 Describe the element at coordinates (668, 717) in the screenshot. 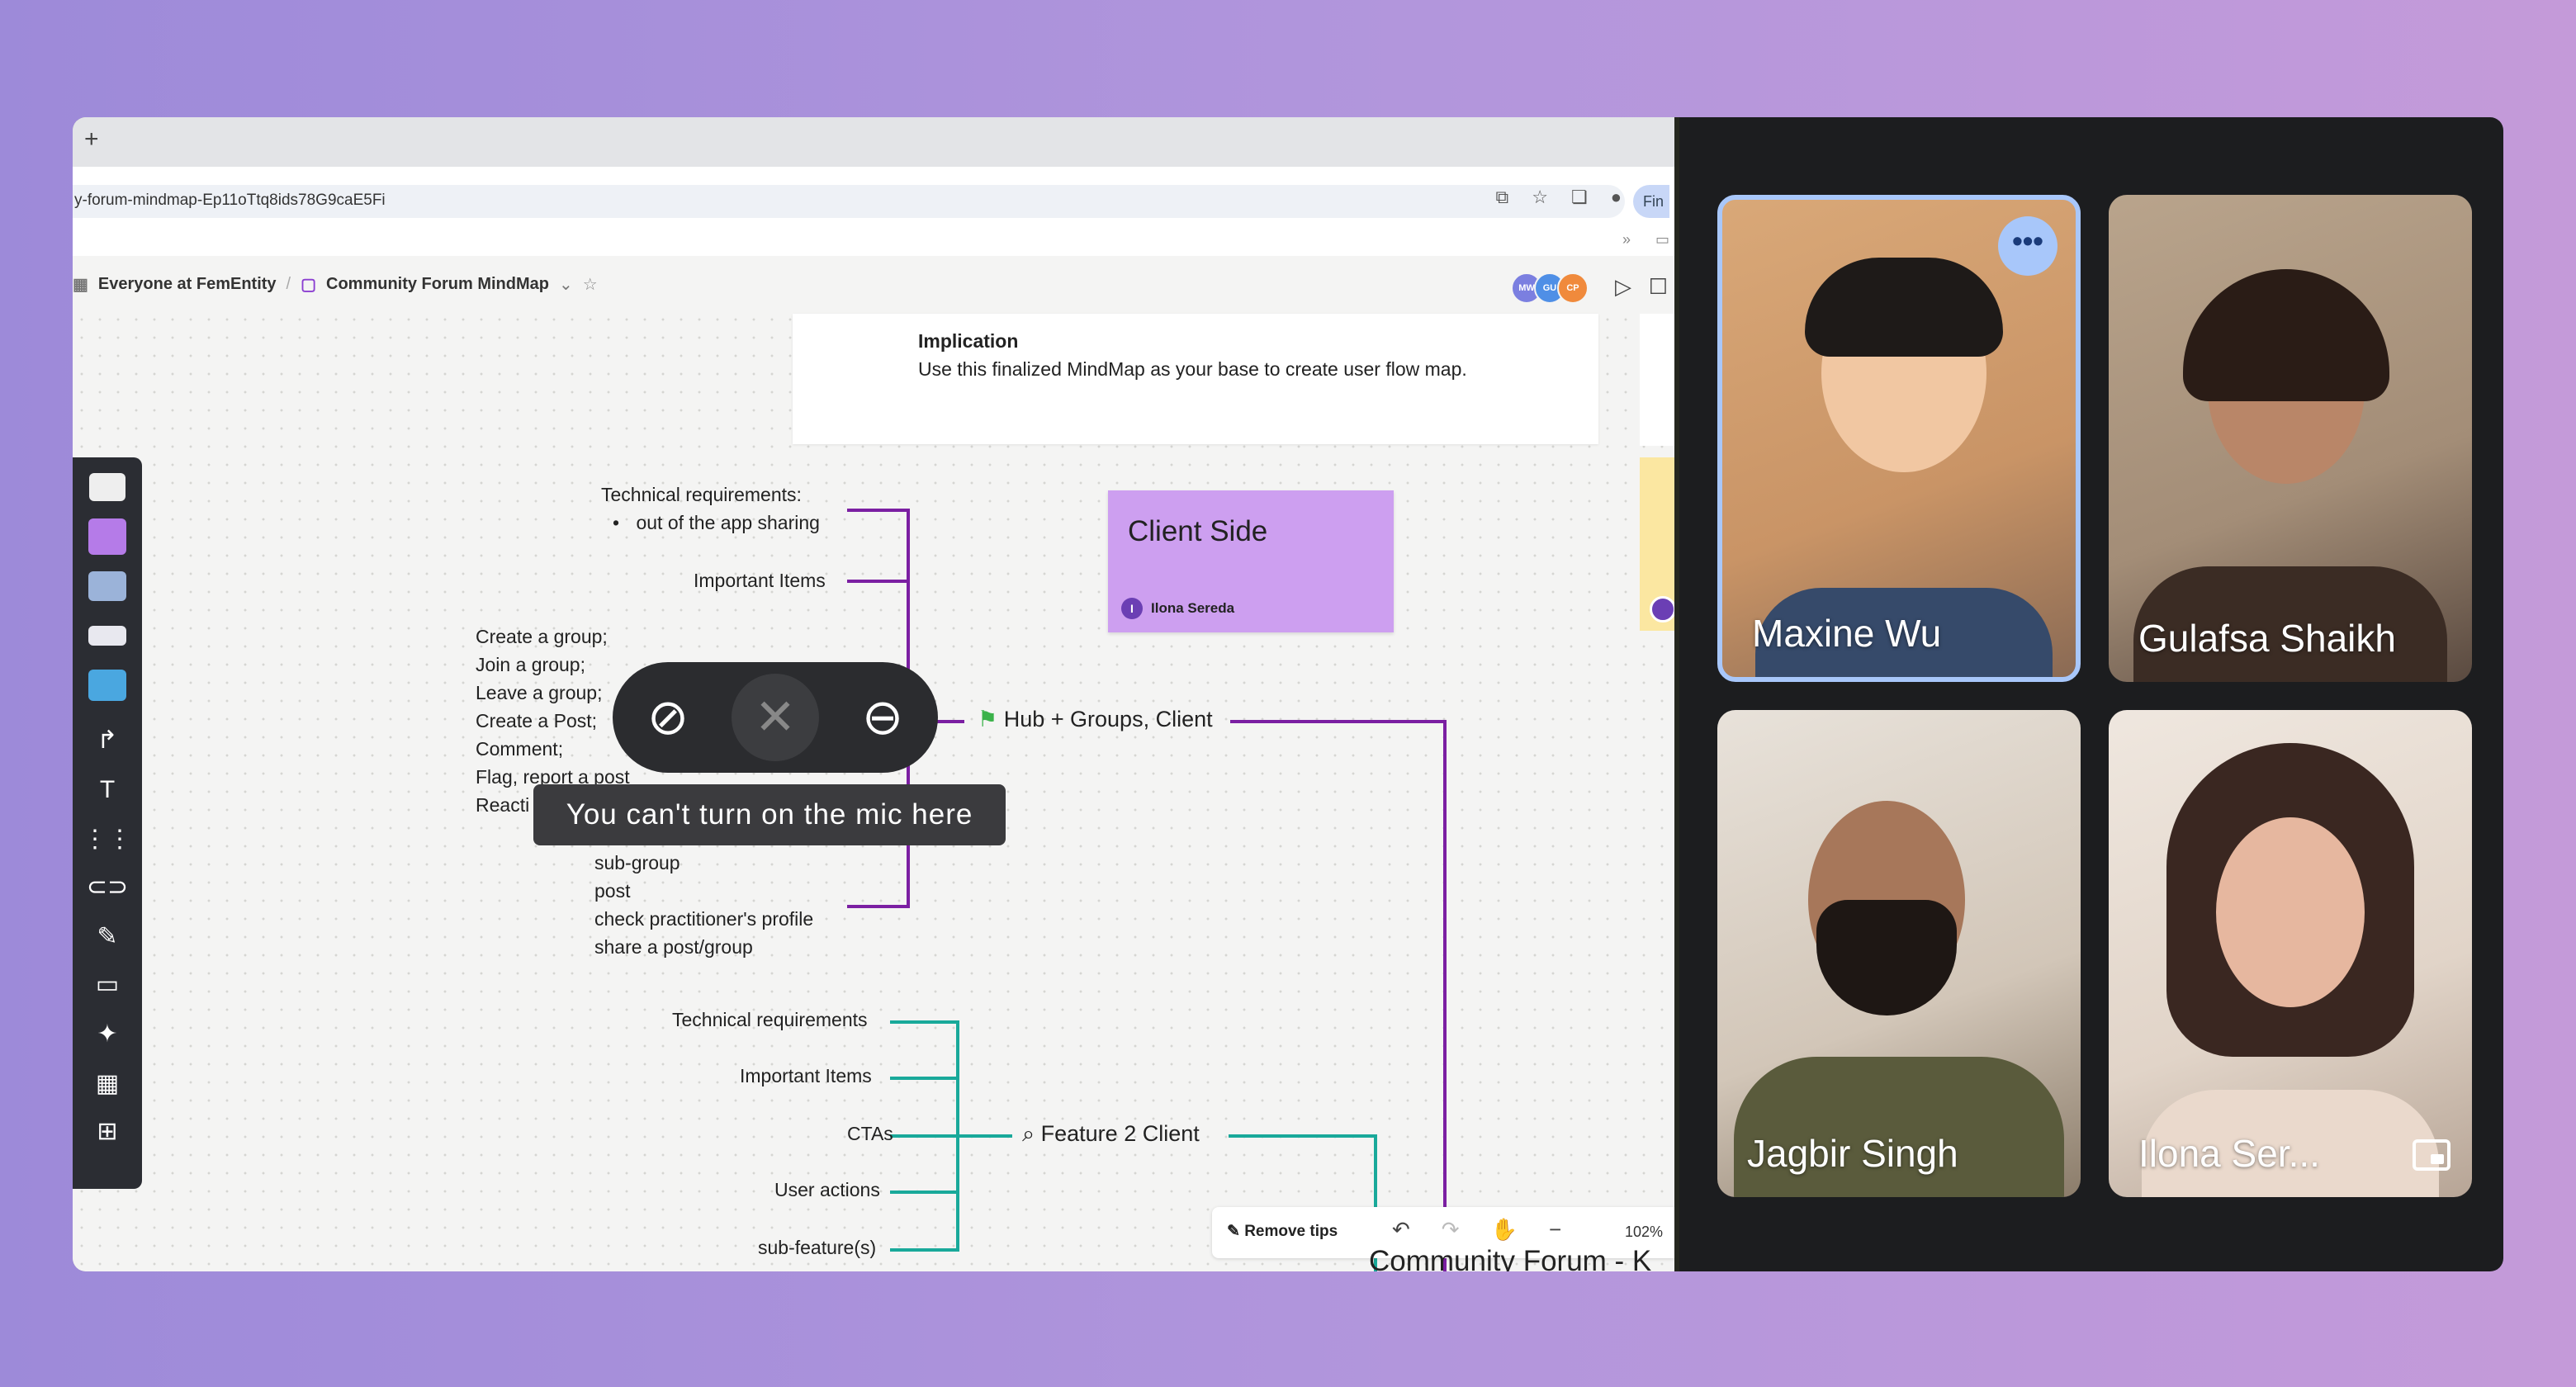

I see `unpin-icon: ⊘` at that location.